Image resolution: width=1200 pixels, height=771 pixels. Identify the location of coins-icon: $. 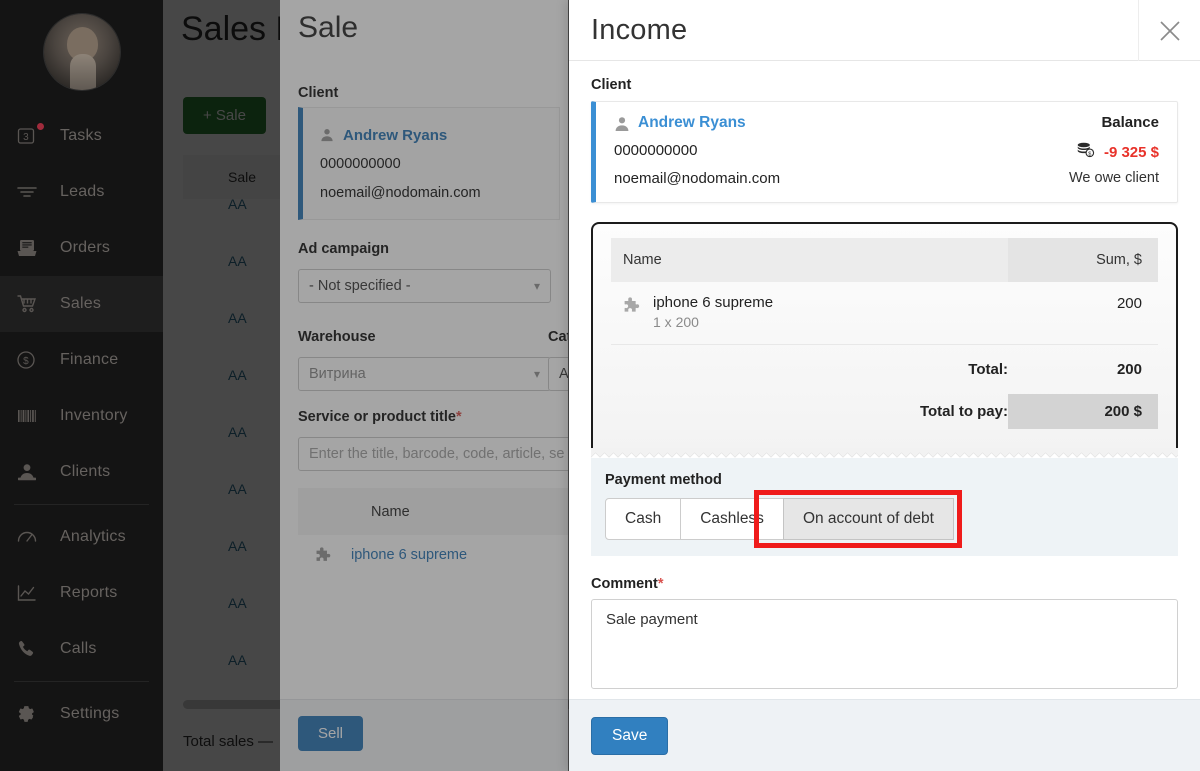
(1085, 152).